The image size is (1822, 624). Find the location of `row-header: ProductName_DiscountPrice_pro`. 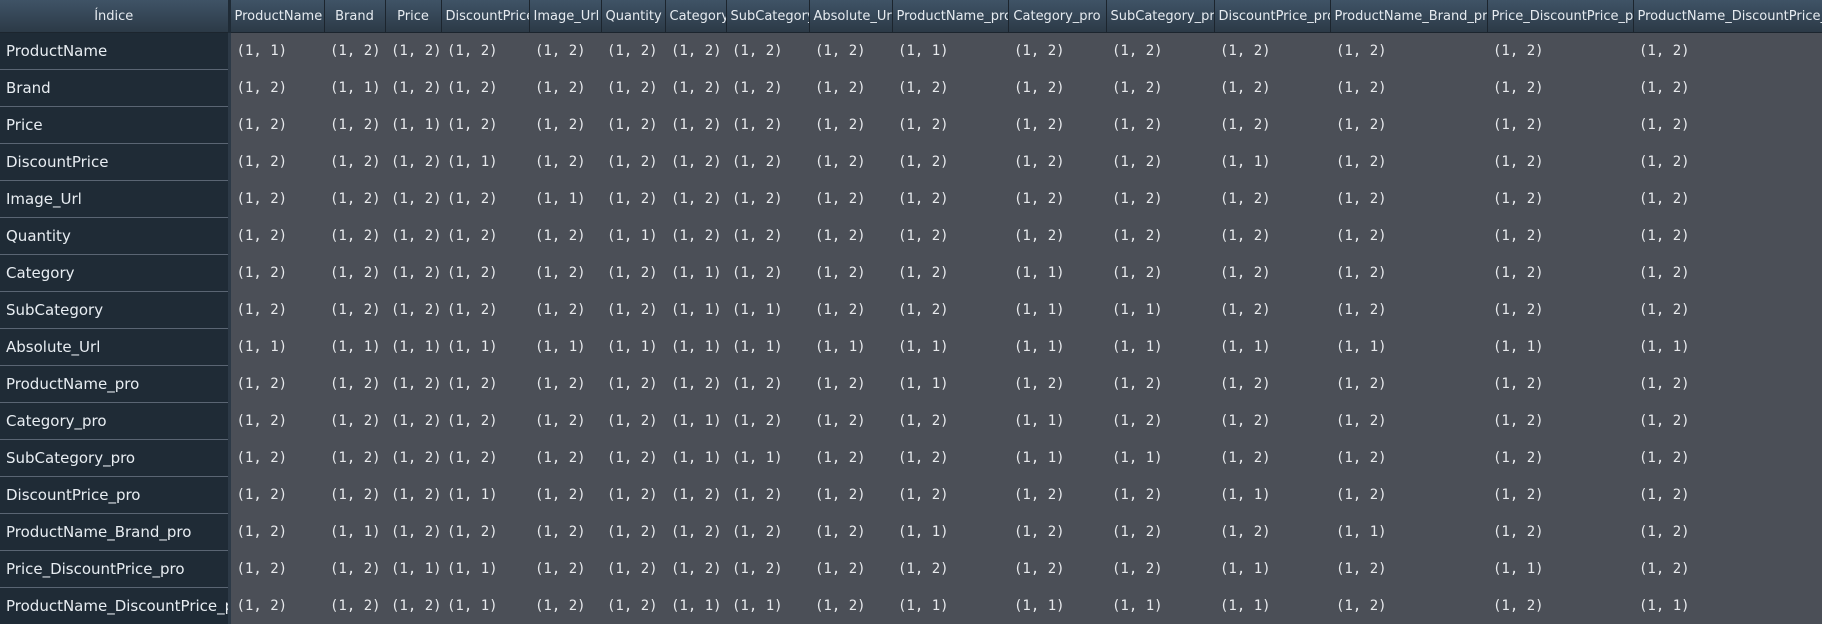

row-header: ProductName_DiscountPrice_pro is located at coordinates (115, 605).